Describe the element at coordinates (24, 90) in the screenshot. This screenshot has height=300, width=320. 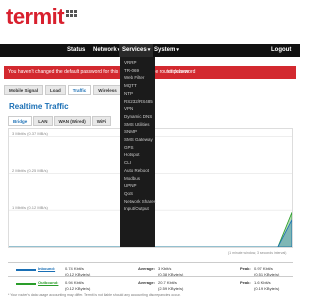
I see `tab-mobile-signal: Mobile Signal` at that location.